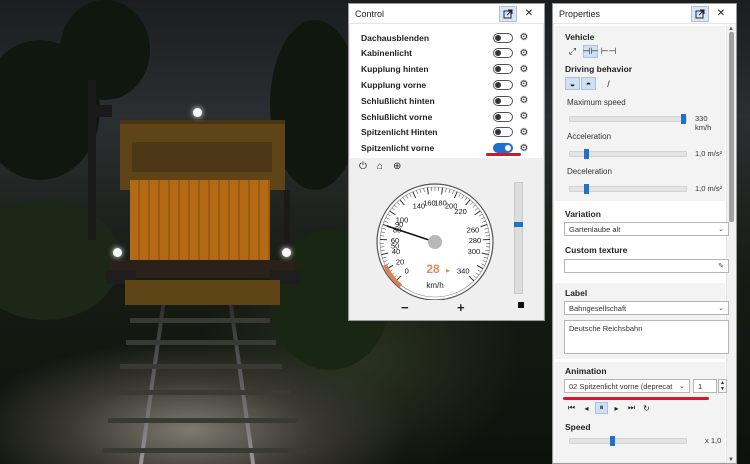  What do you see at coordinates (609, 51) in the screenshot?
I see `split-icon: ⊢⊣` at bounding box center [609, 51].